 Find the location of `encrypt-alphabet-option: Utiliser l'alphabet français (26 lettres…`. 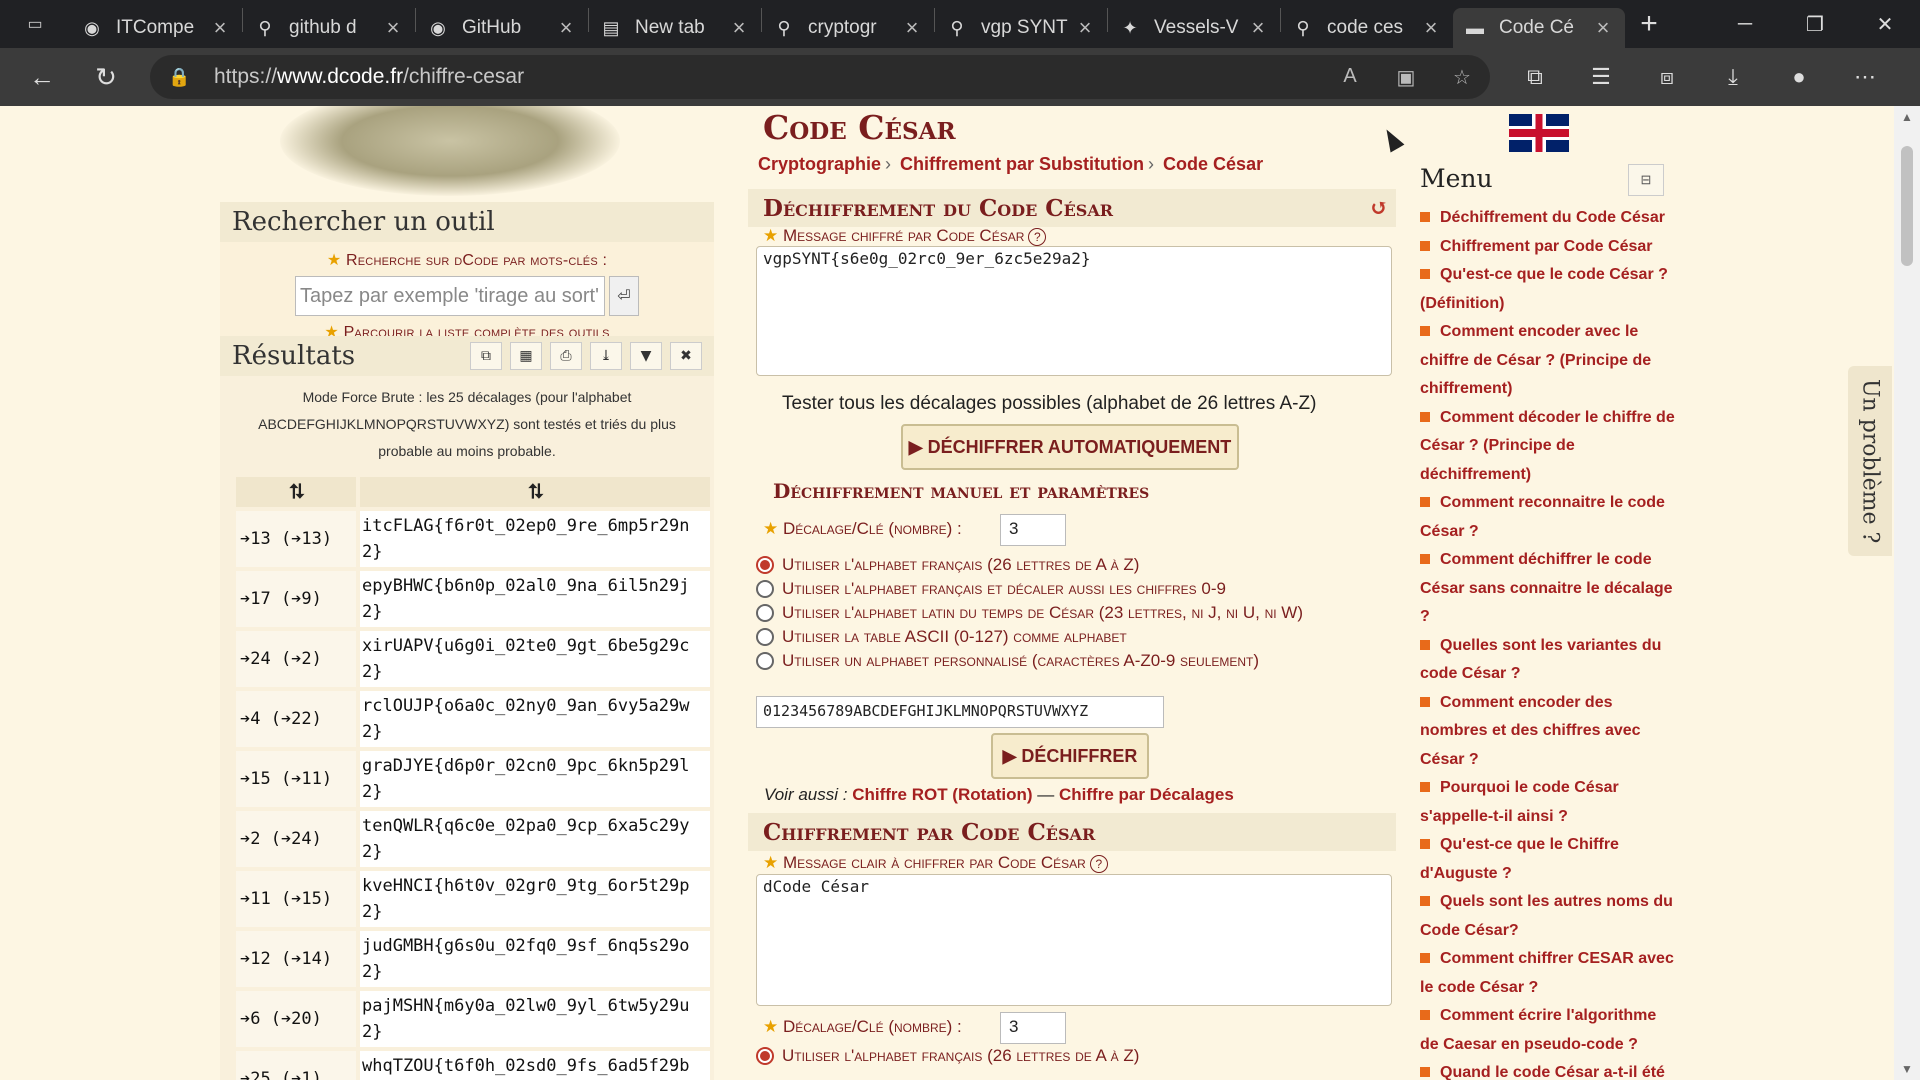

encrypt-alphabet-option: Utiliser l'alphabet français (26 lettres… is located at coordinates (947, 1056).